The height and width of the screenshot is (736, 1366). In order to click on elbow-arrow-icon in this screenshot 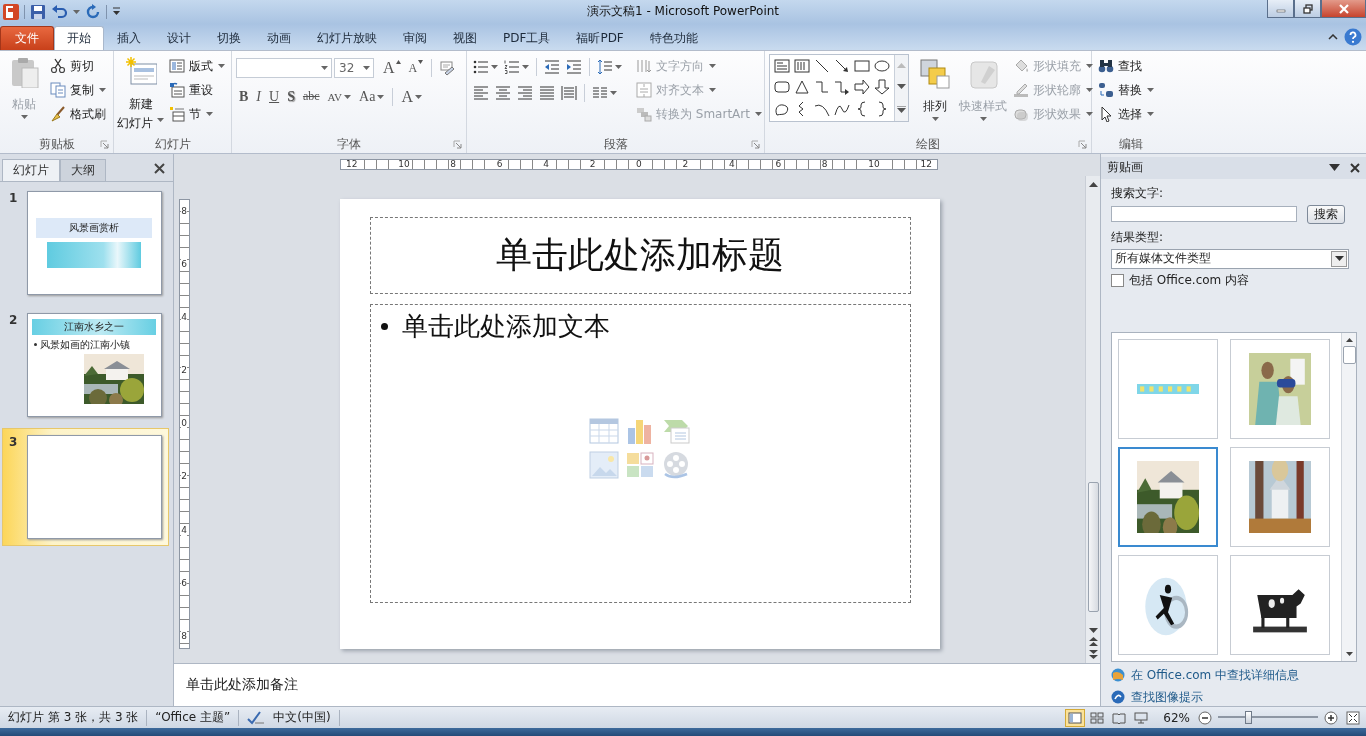, I will do `click(842, 87)`.